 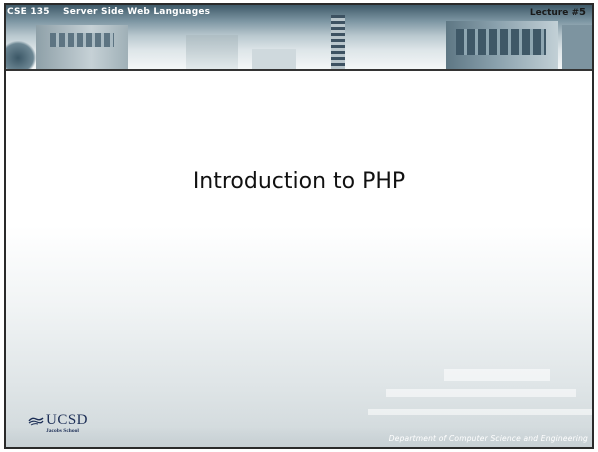 I want to click on lecture-label-text: Lecture #, so click(x=554, y=13).